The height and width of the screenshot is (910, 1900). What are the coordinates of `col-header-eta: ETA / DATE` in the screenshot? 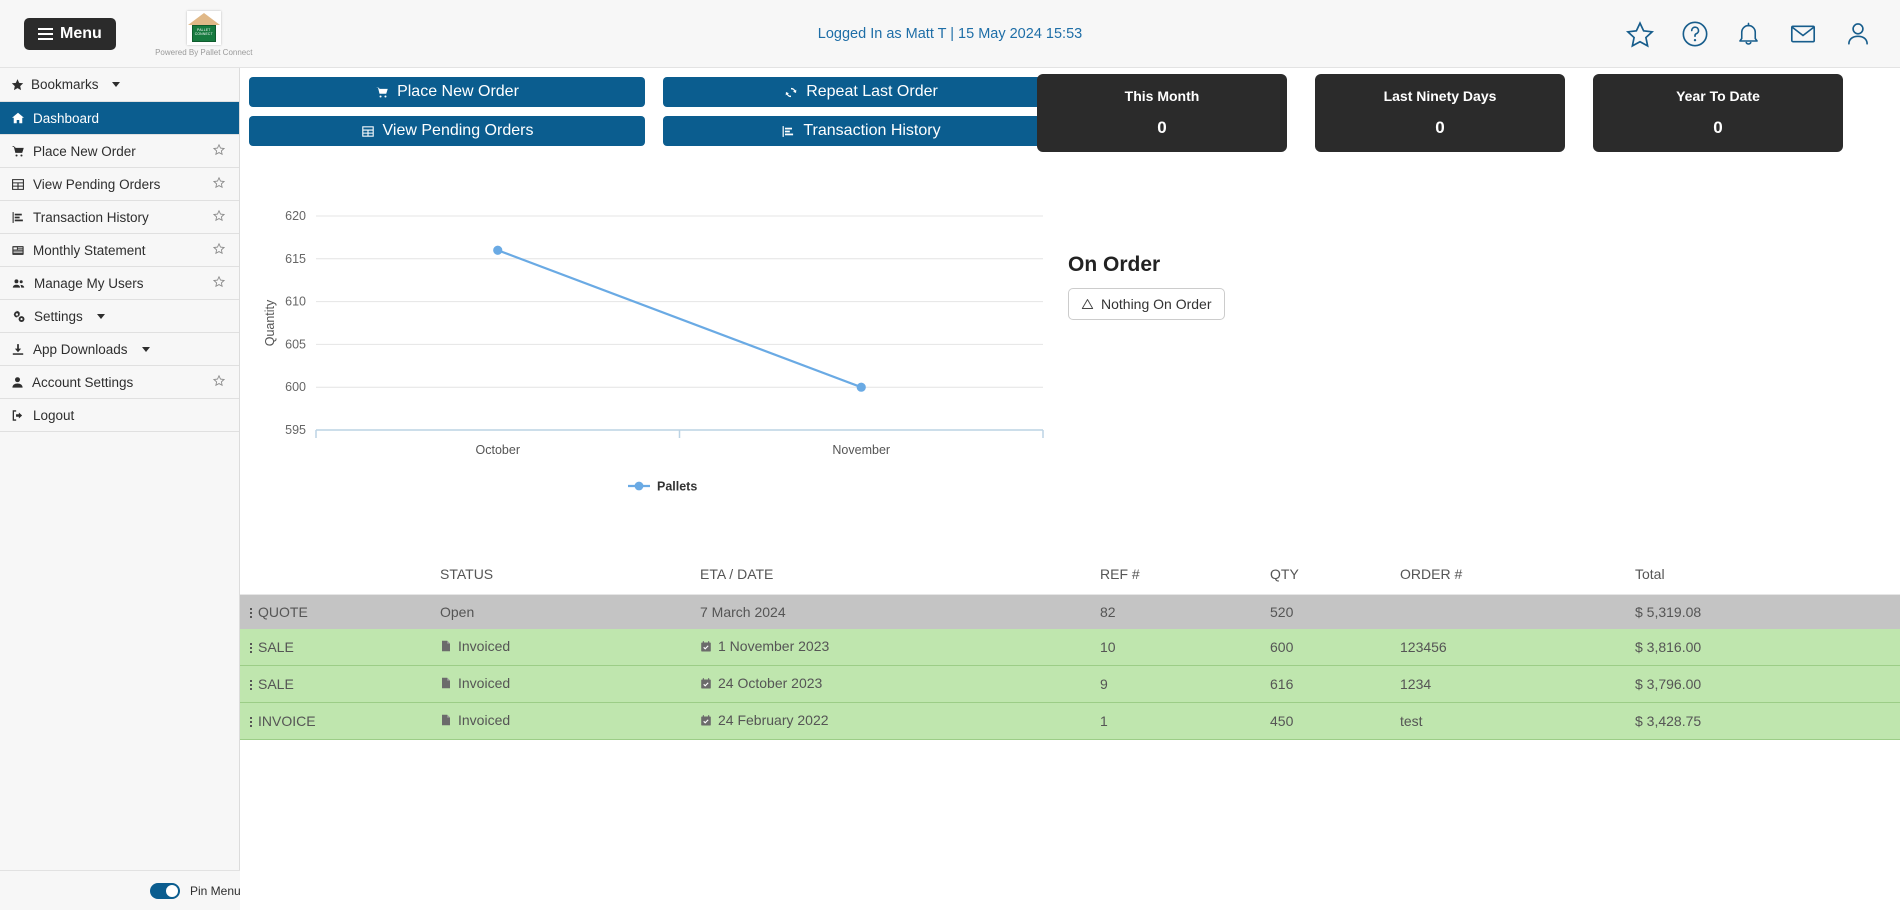 It's located at (900, 576).